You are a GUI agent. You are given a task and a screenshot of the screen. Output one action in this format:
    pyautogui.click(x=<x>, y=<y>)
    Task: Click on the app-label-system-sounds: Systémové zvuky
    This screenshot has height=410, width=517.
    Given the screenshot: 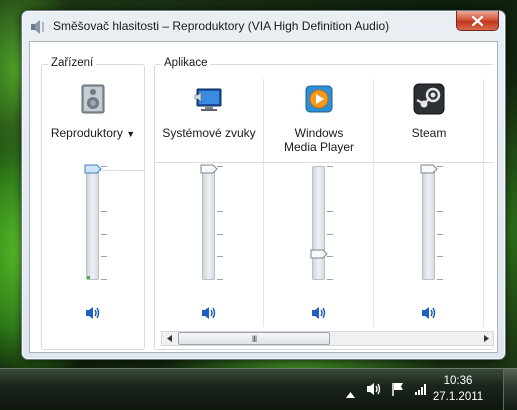 What is the action you would take?
    pyautogui.click(x=209, y=133)
    